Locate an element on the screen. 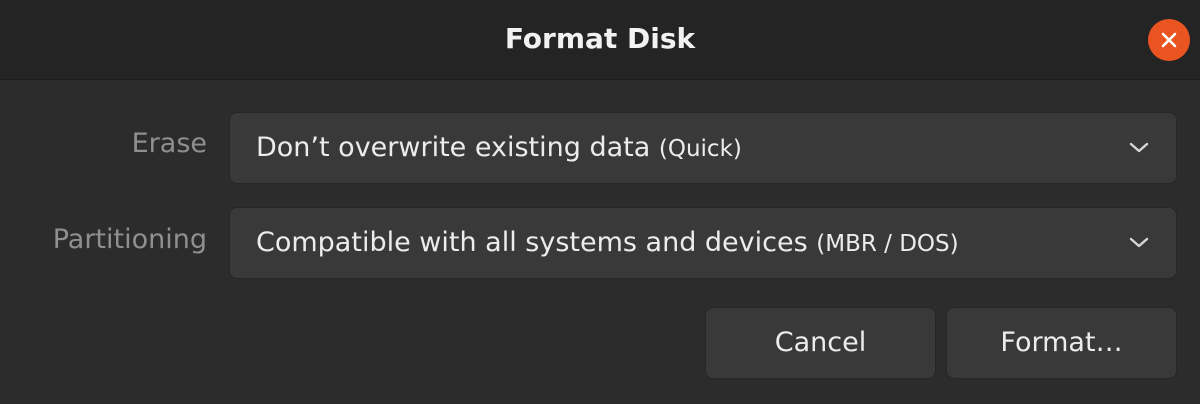 The image size is (1200, 404). close-icon is located at coordinates (1169, 40).